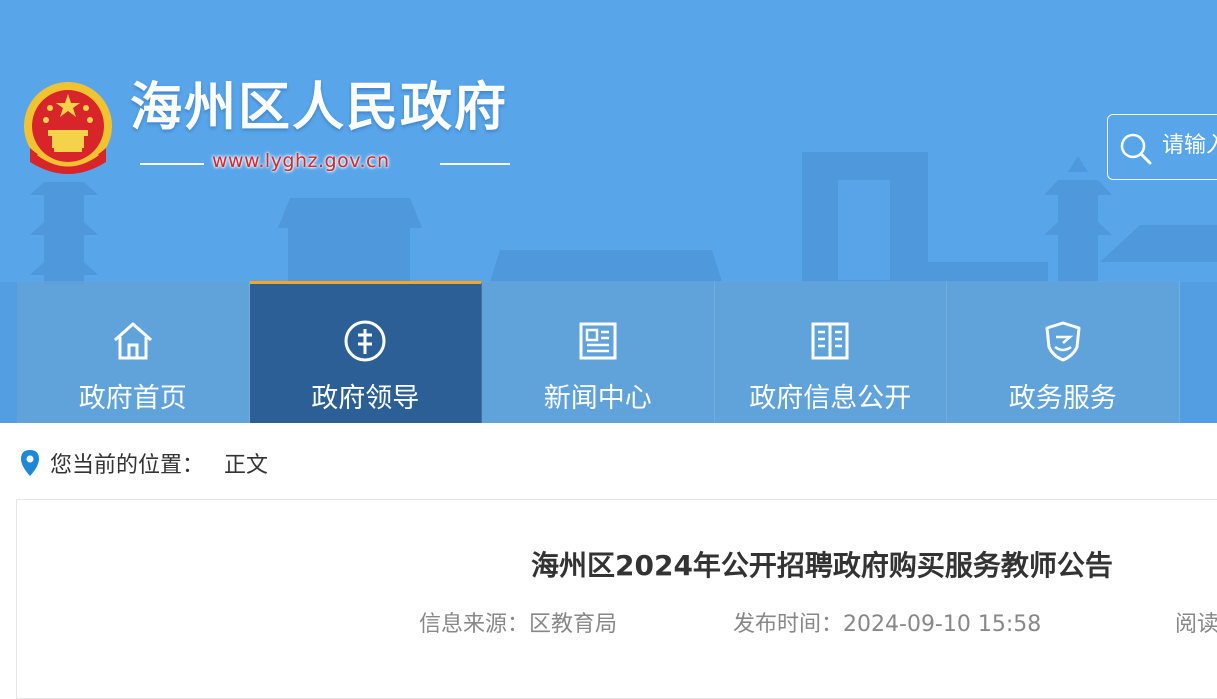 This screenshot has height=699, width=1217. I want to click on search-icon, so click(1136, 149).